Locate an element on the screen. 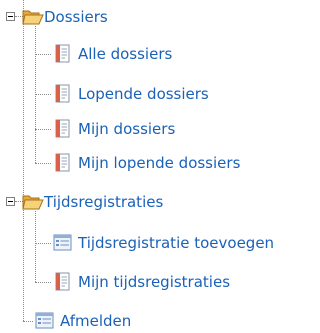 Image resolution: width=320 pixels, height=333 pixels. nav-item-mijn-dossiers: Mijn dossiers is located at coordinates (114, 129).